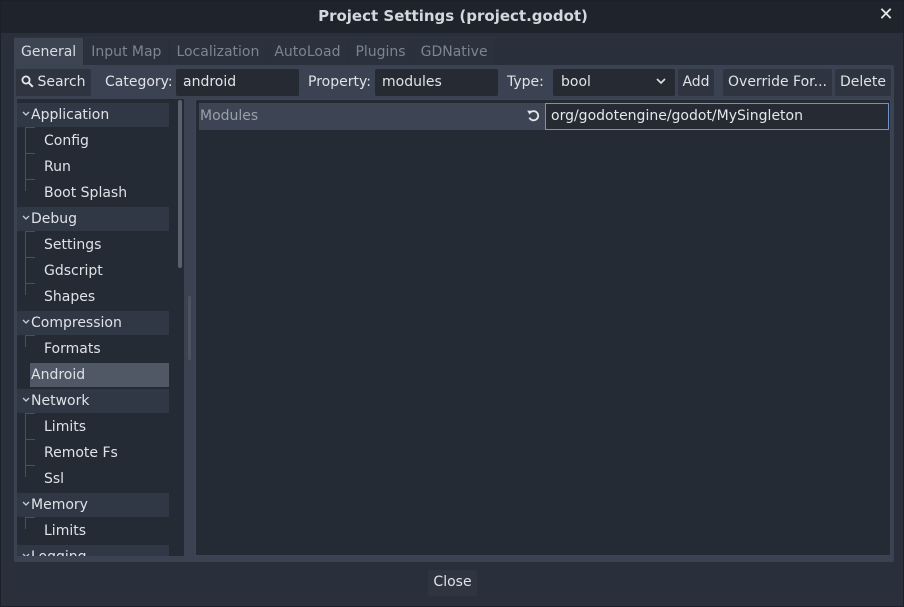  Describe the element at coordinates (218, 51) in the screenshot. I see `tab-localization: Localization` at that location.